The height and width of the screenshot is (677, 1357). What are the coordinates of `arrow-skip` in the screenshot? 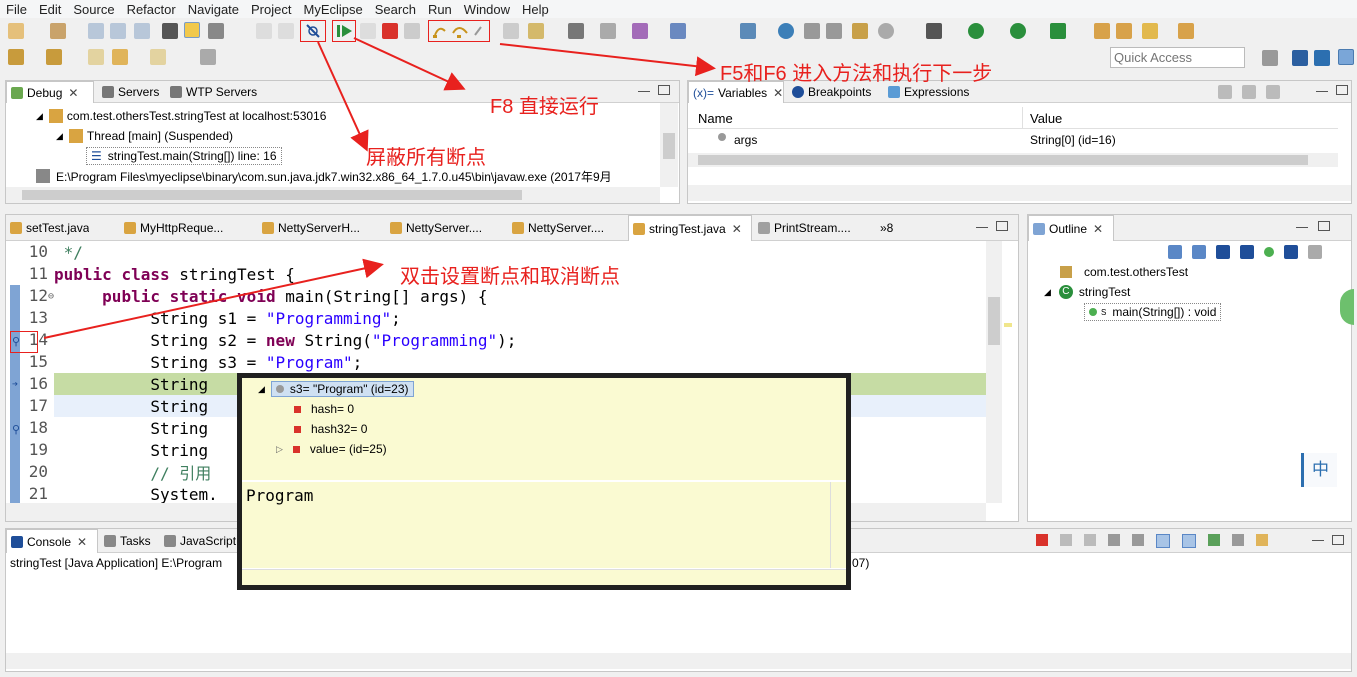 It's located at (343, 96).